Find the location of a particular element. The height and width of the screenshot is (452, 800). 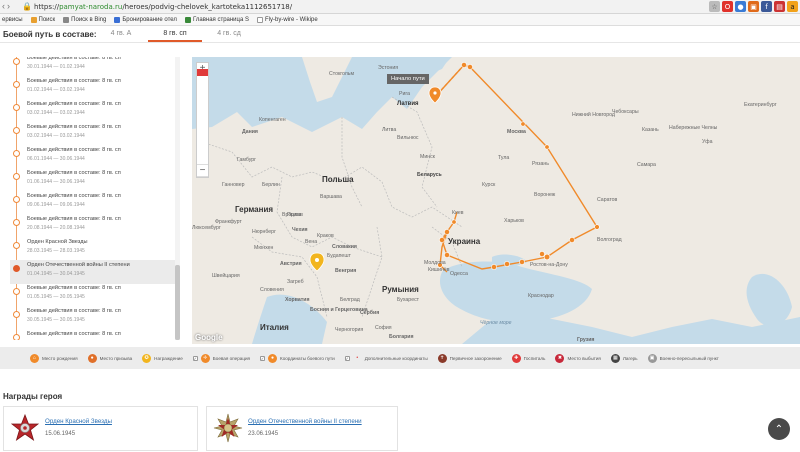

legend-item: ● Место призыва is located at coordinates (109, 358).